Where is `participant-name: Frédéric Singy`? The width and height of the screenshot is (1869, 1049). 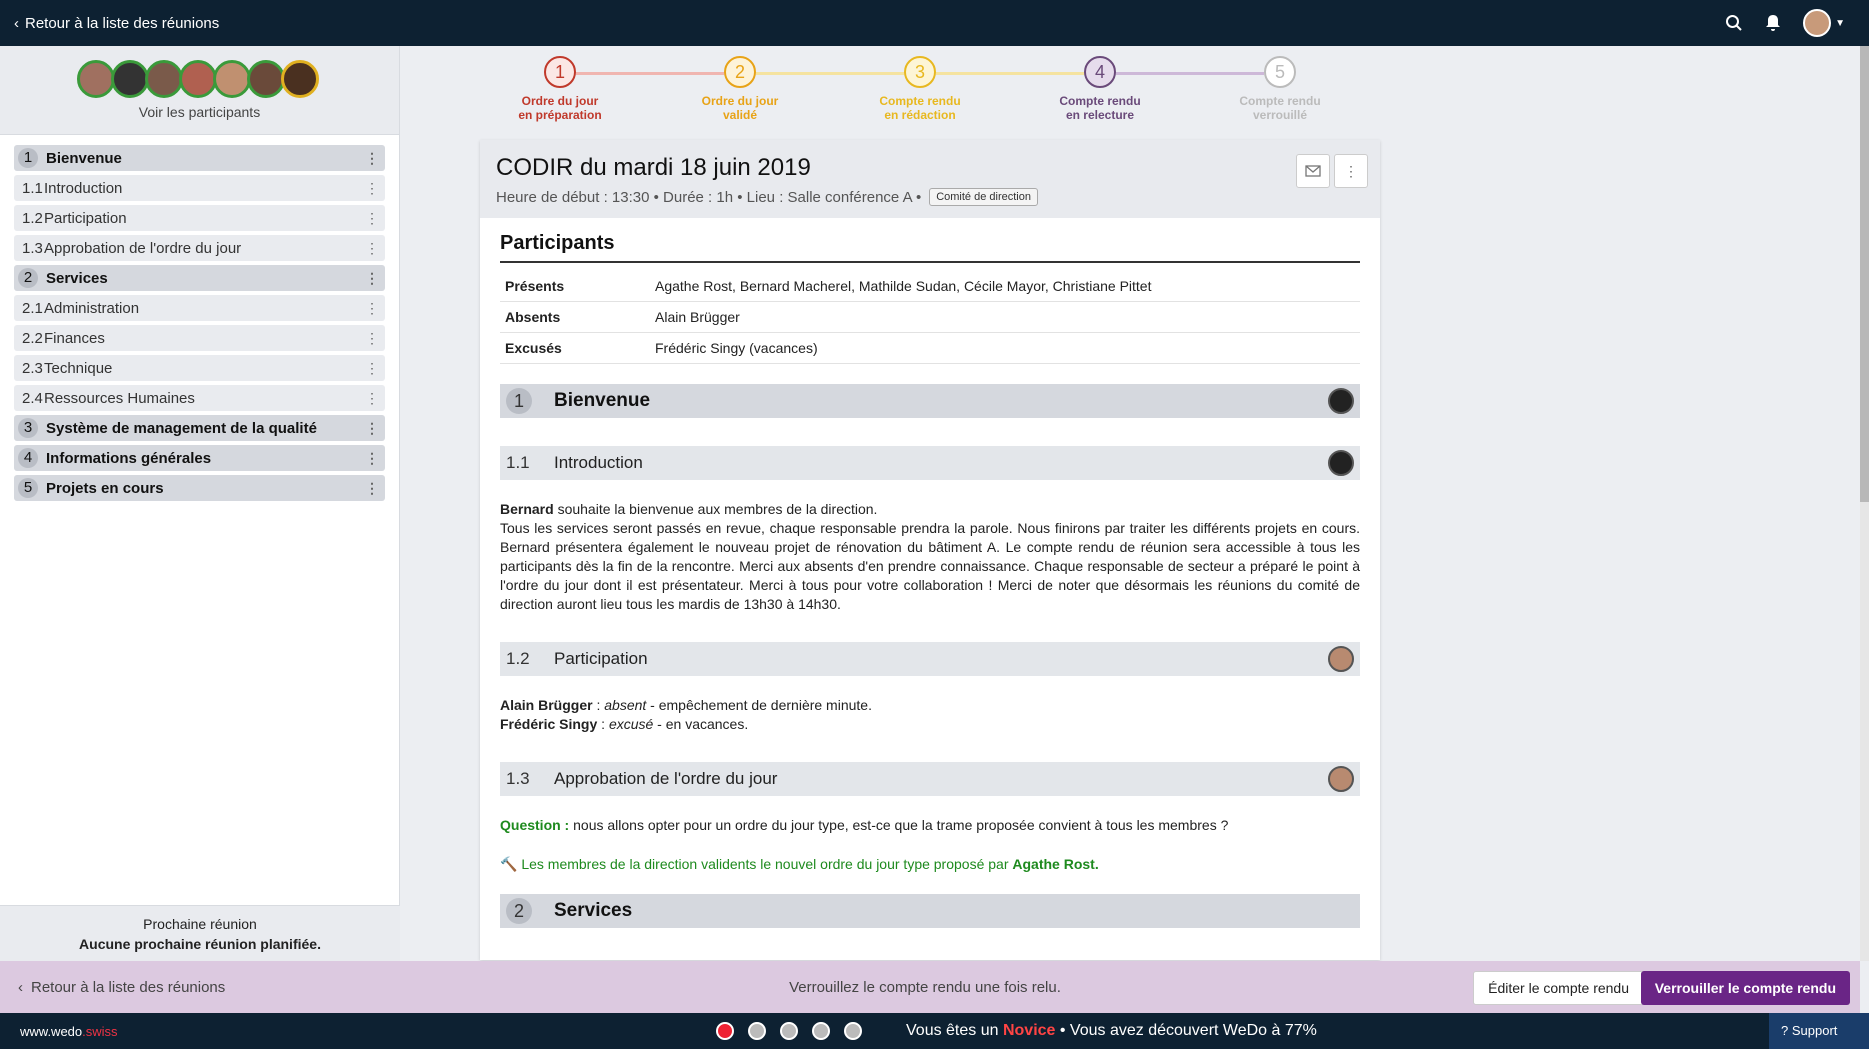
participant-name: Frédéric Singy is located at coordinates (549, 724).